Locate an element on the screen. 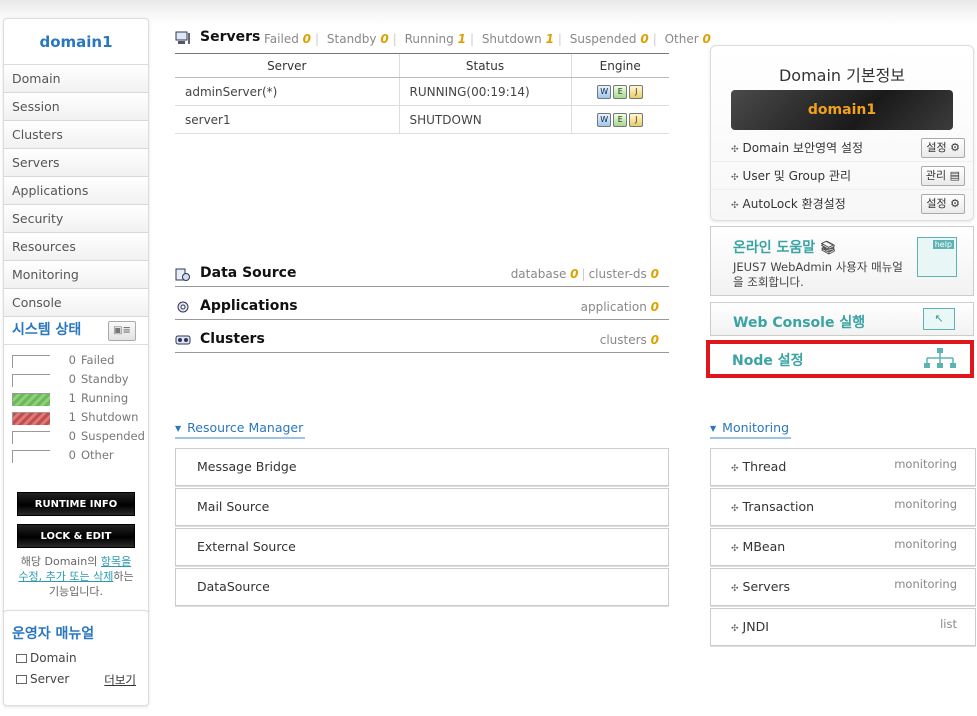  autolock-row: ✣ AutoLock 환경설정 설정 ⚙ is located at coordinates (842, 204).